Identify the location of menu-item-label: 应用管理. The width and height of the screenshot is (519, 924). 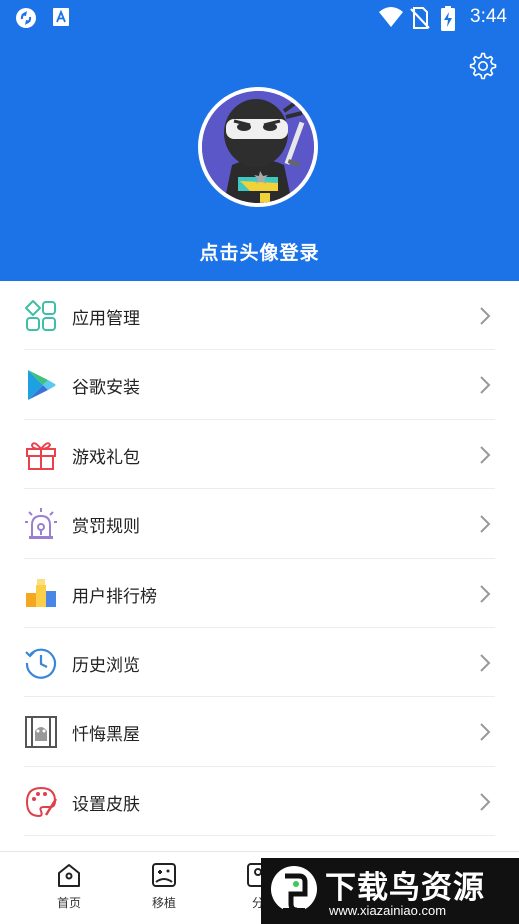
(106, 319).